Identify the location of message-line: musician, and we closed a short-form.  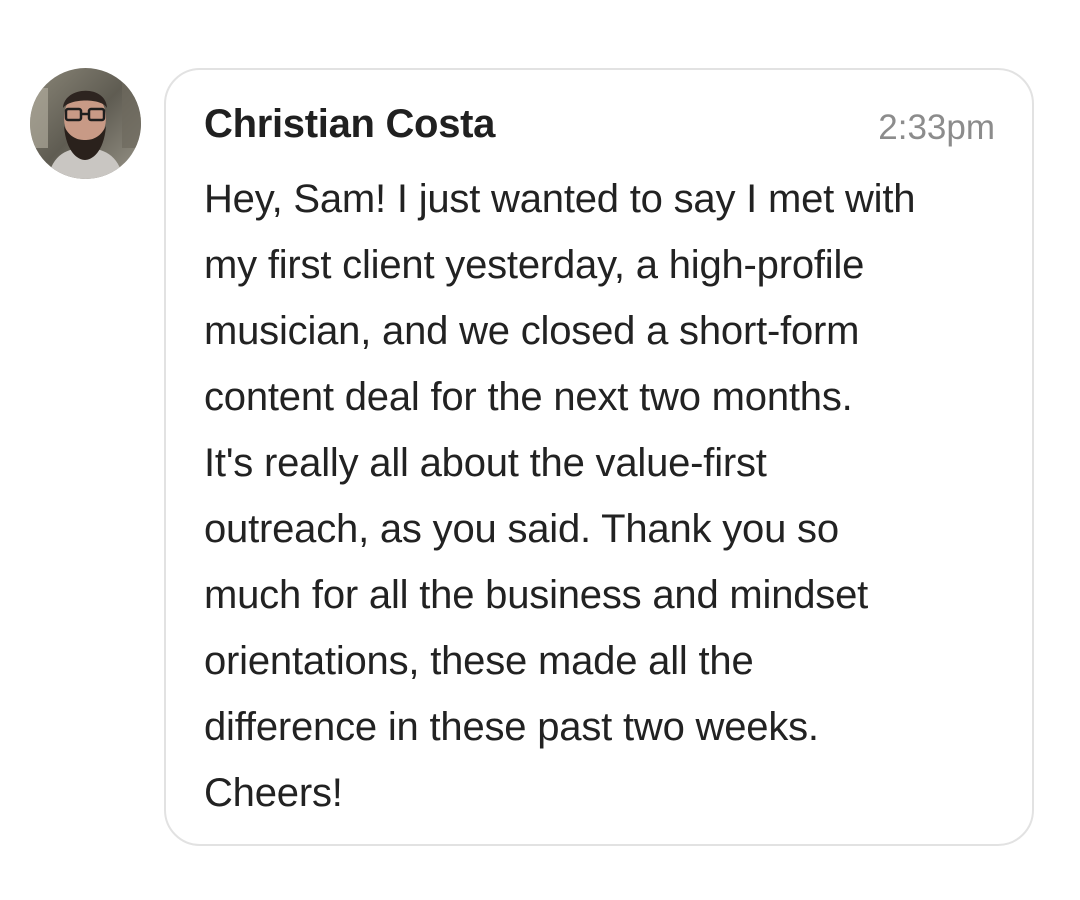
(532, 331).